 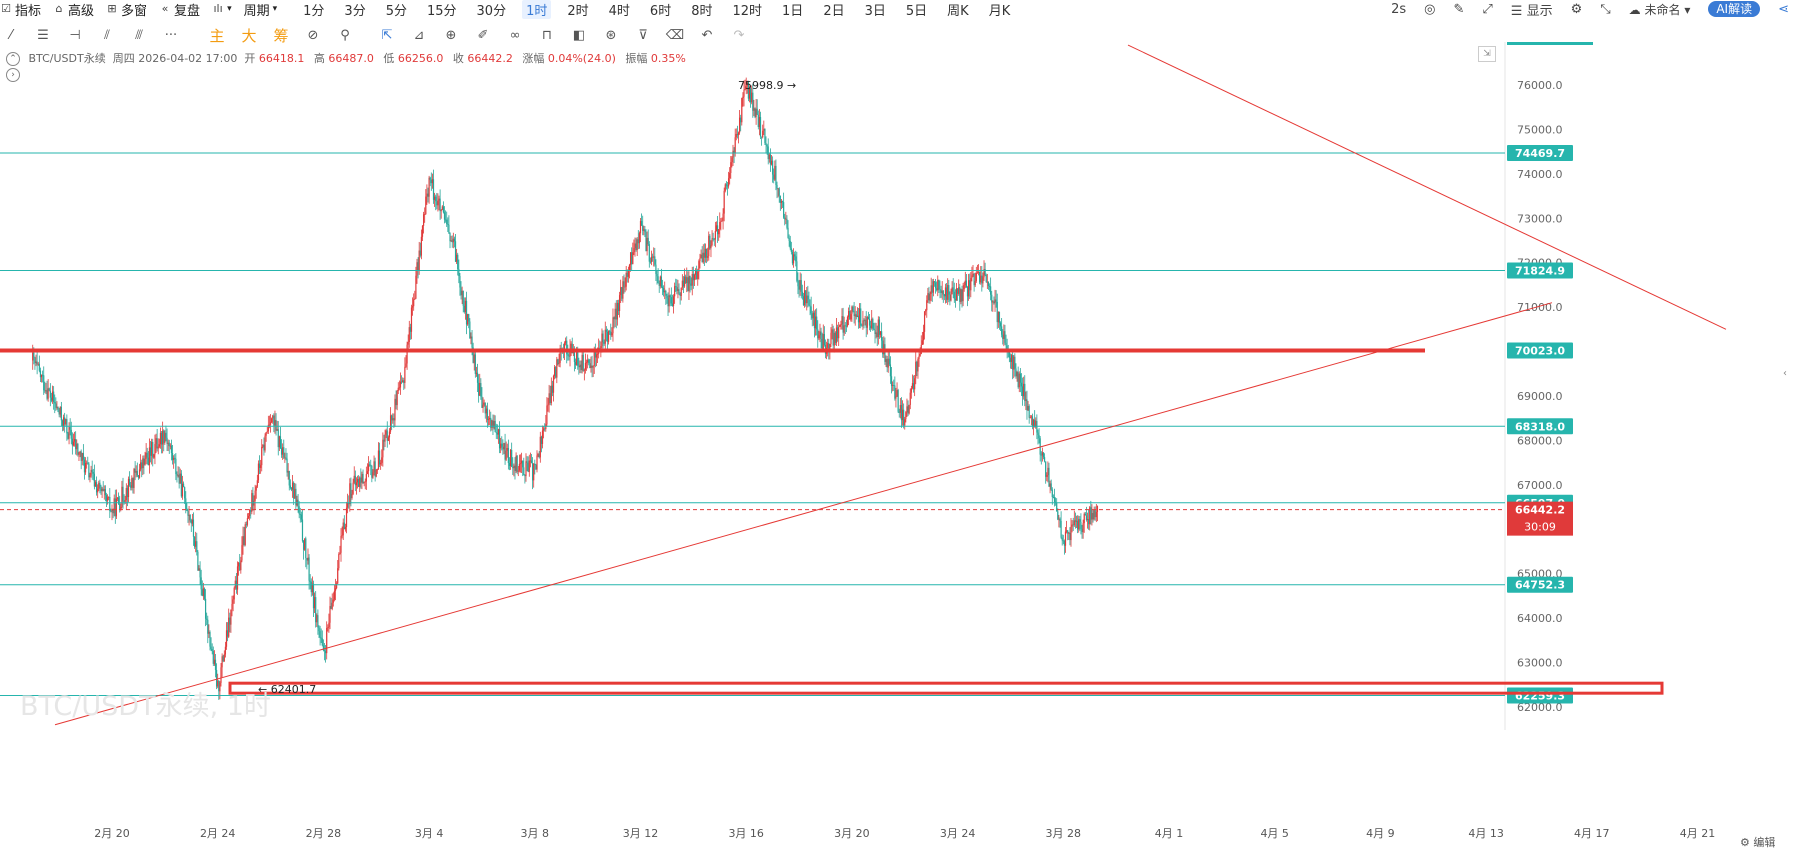 I want to click on timeframe-11: 1日, so click(x=792, y=9).